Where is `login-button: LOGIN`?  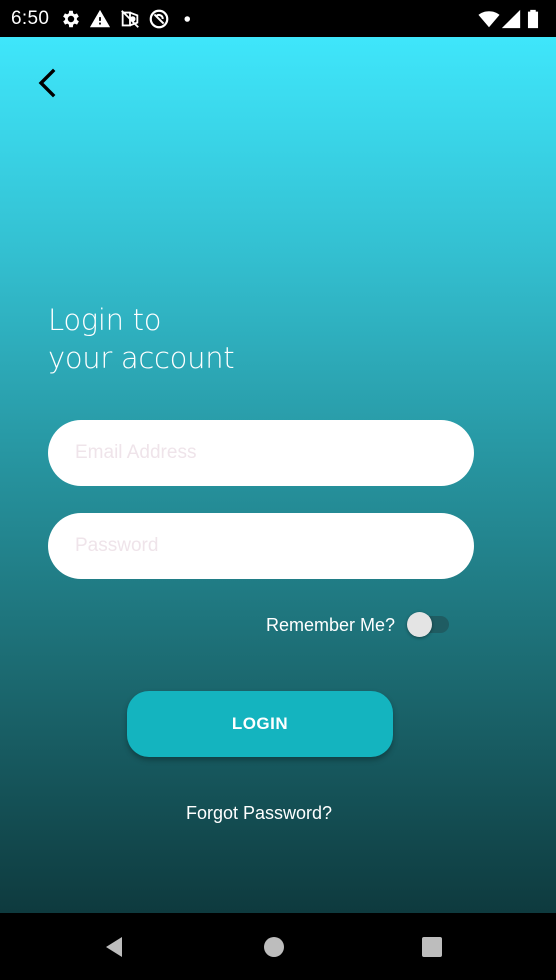 login-button: LOGIN is located at coordinates (260, 724).